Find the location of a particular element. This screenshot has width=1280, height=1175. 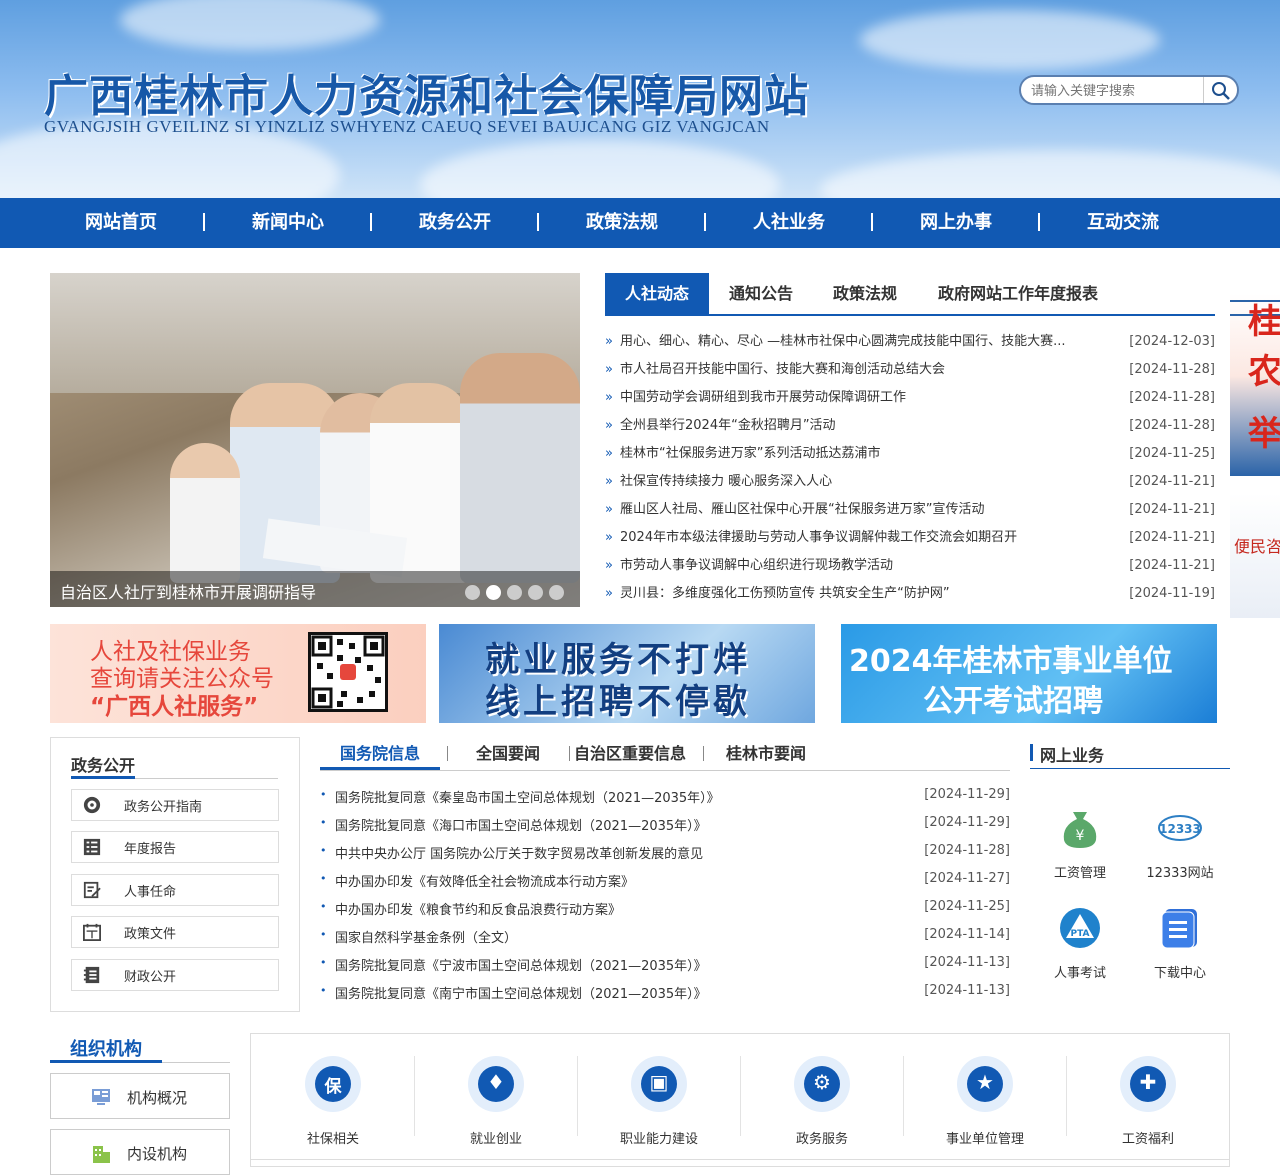

info-title: 中办国办印发《粮食节约和反食品浪费行动方案》 is located at coordinates (478, 908).